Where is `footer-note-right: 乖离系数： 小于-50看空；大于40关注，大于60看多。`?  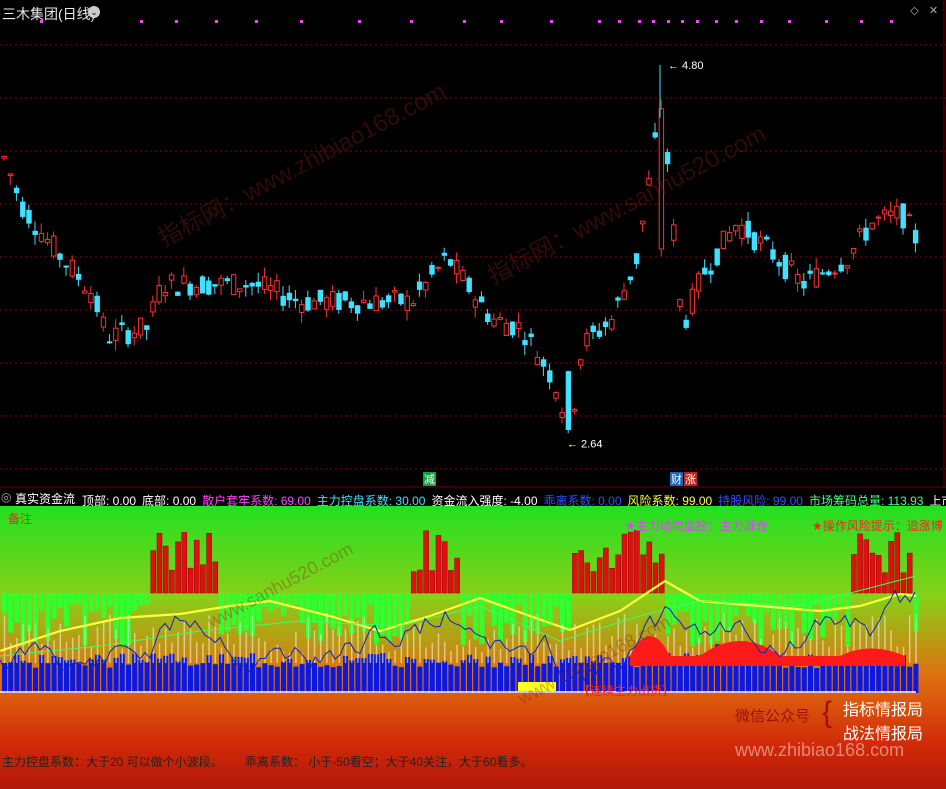 footer-note-right: 乖离系数： 小于-50看空；大于40关注，大于60看多。 is located at coordinates (389, 762).